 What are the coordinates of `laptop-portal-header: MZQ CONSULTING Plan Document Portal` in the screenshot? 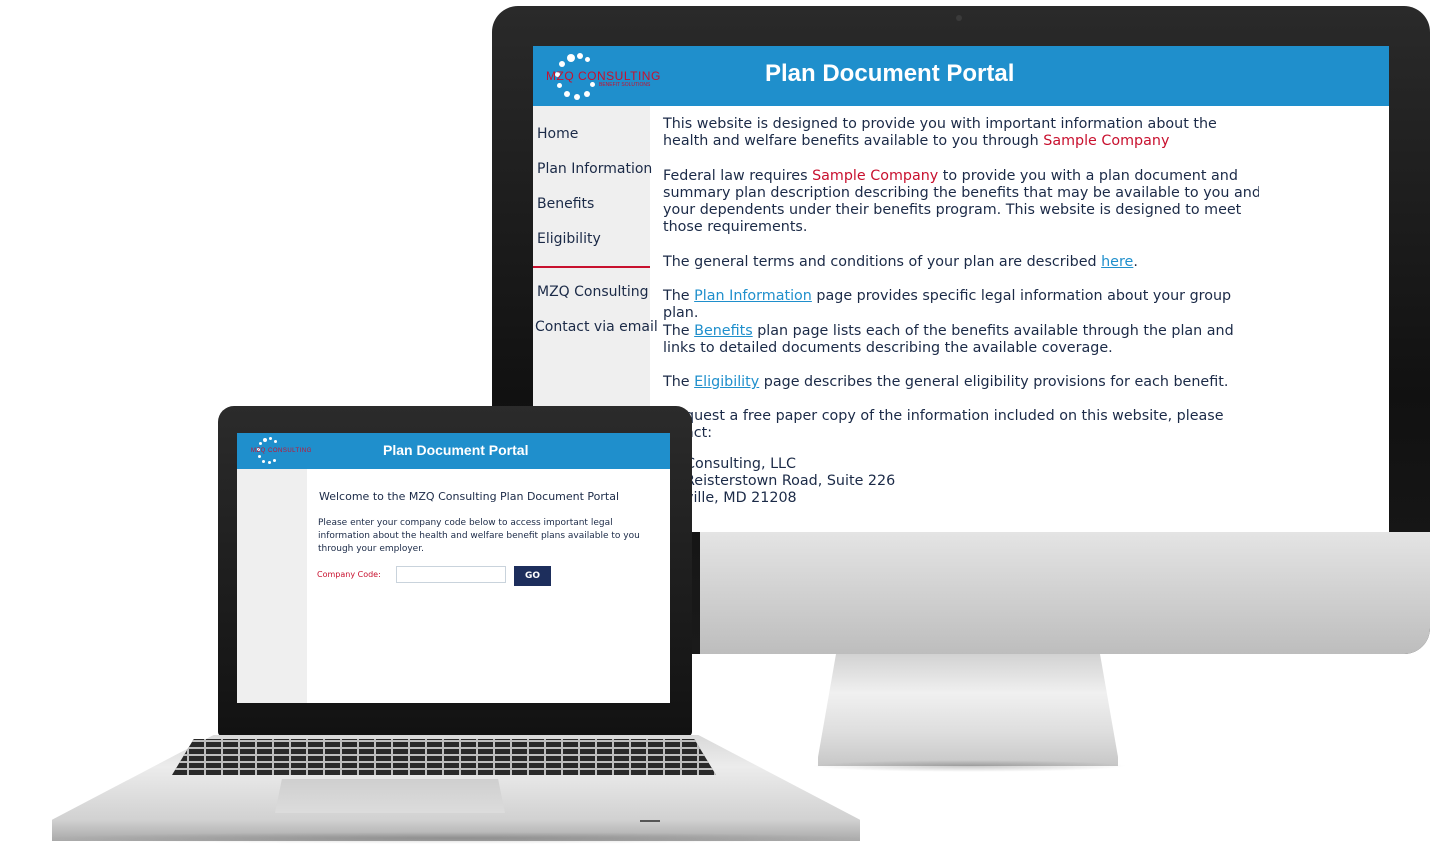 It's located at (453, 451).